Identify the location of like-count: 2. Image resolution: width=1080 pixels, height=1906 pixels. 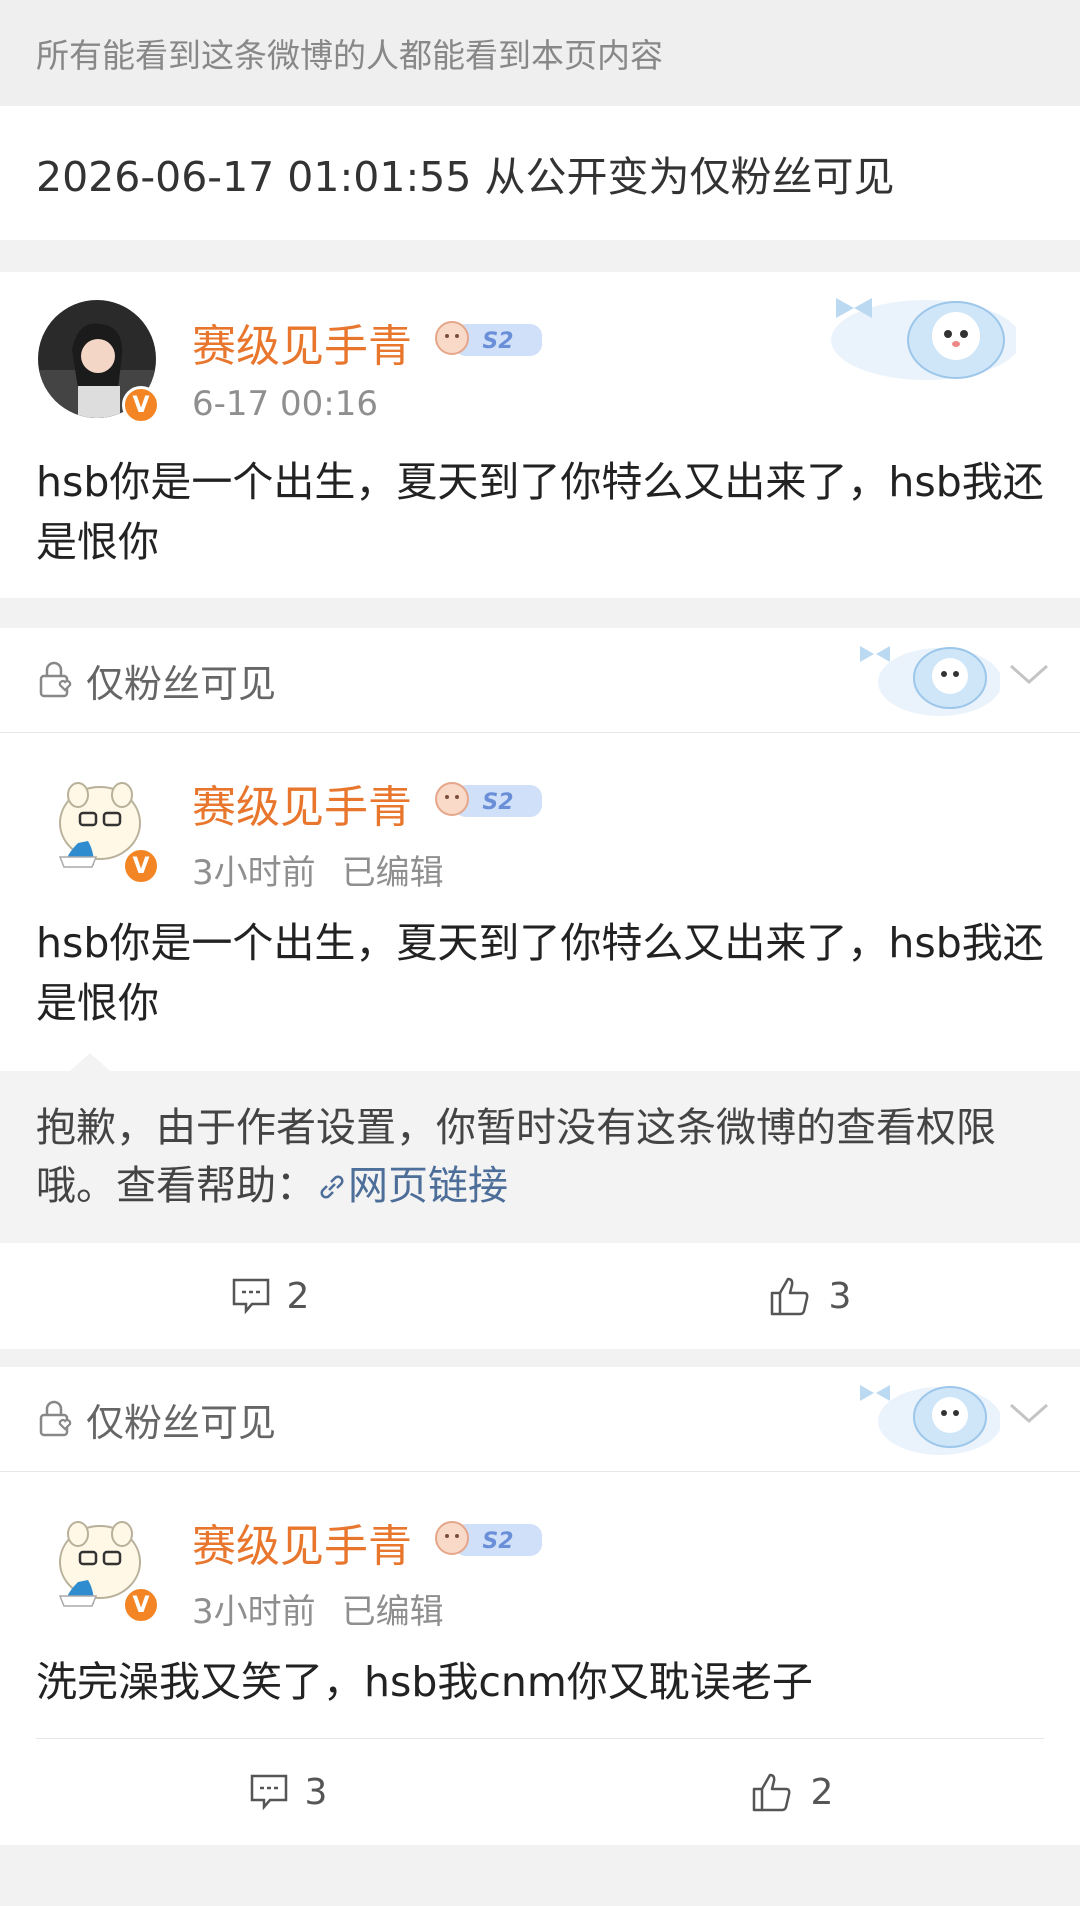
(822, 1792).